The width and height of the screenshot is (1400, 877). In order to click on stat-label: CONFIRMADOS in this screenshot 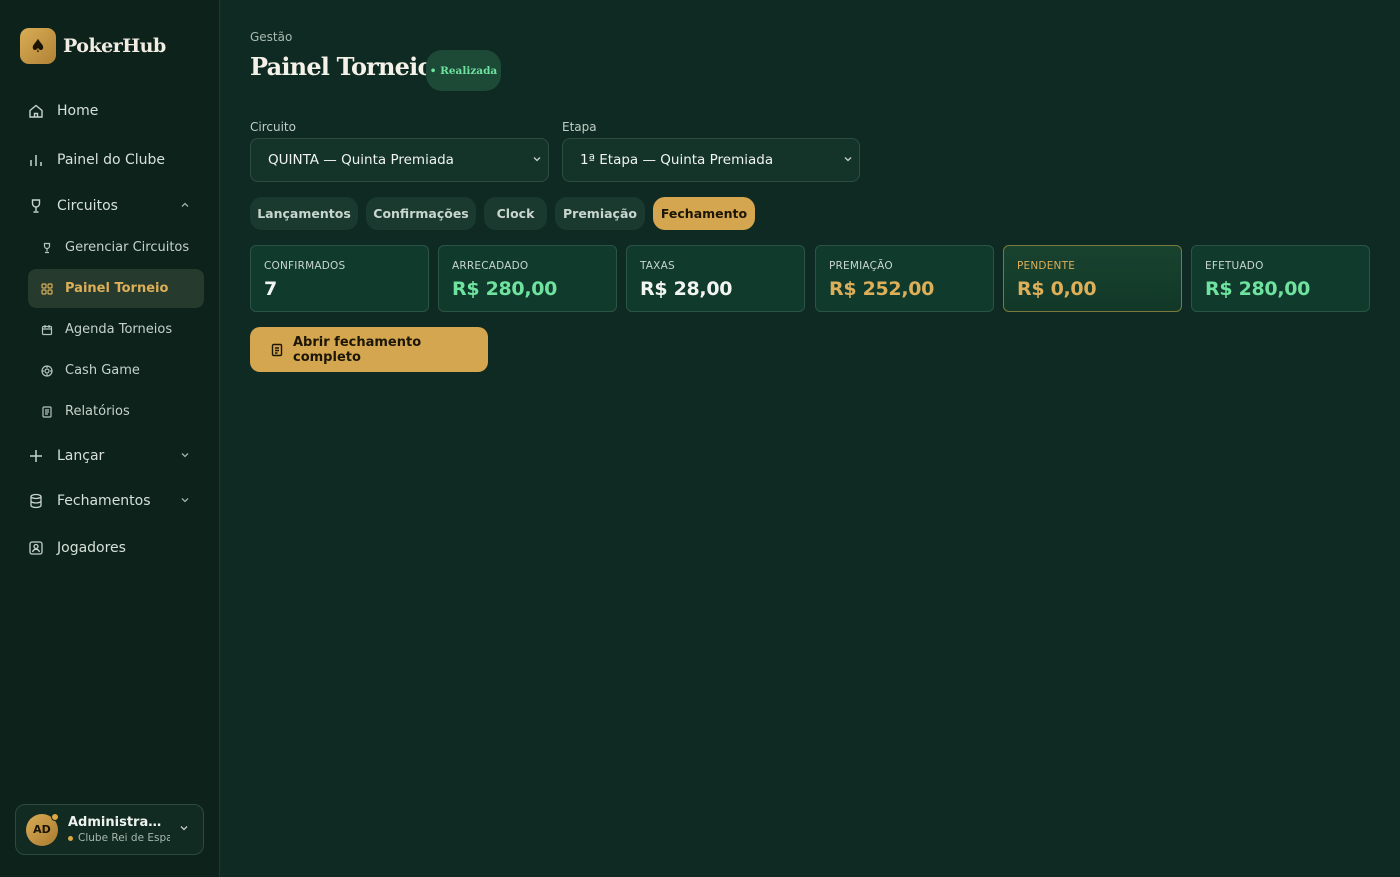, I will do `click(305, 266)`.